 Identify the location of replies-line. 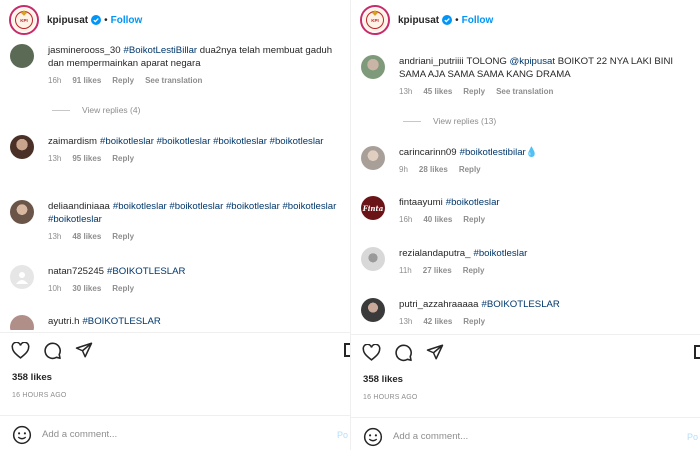
(61, 110).